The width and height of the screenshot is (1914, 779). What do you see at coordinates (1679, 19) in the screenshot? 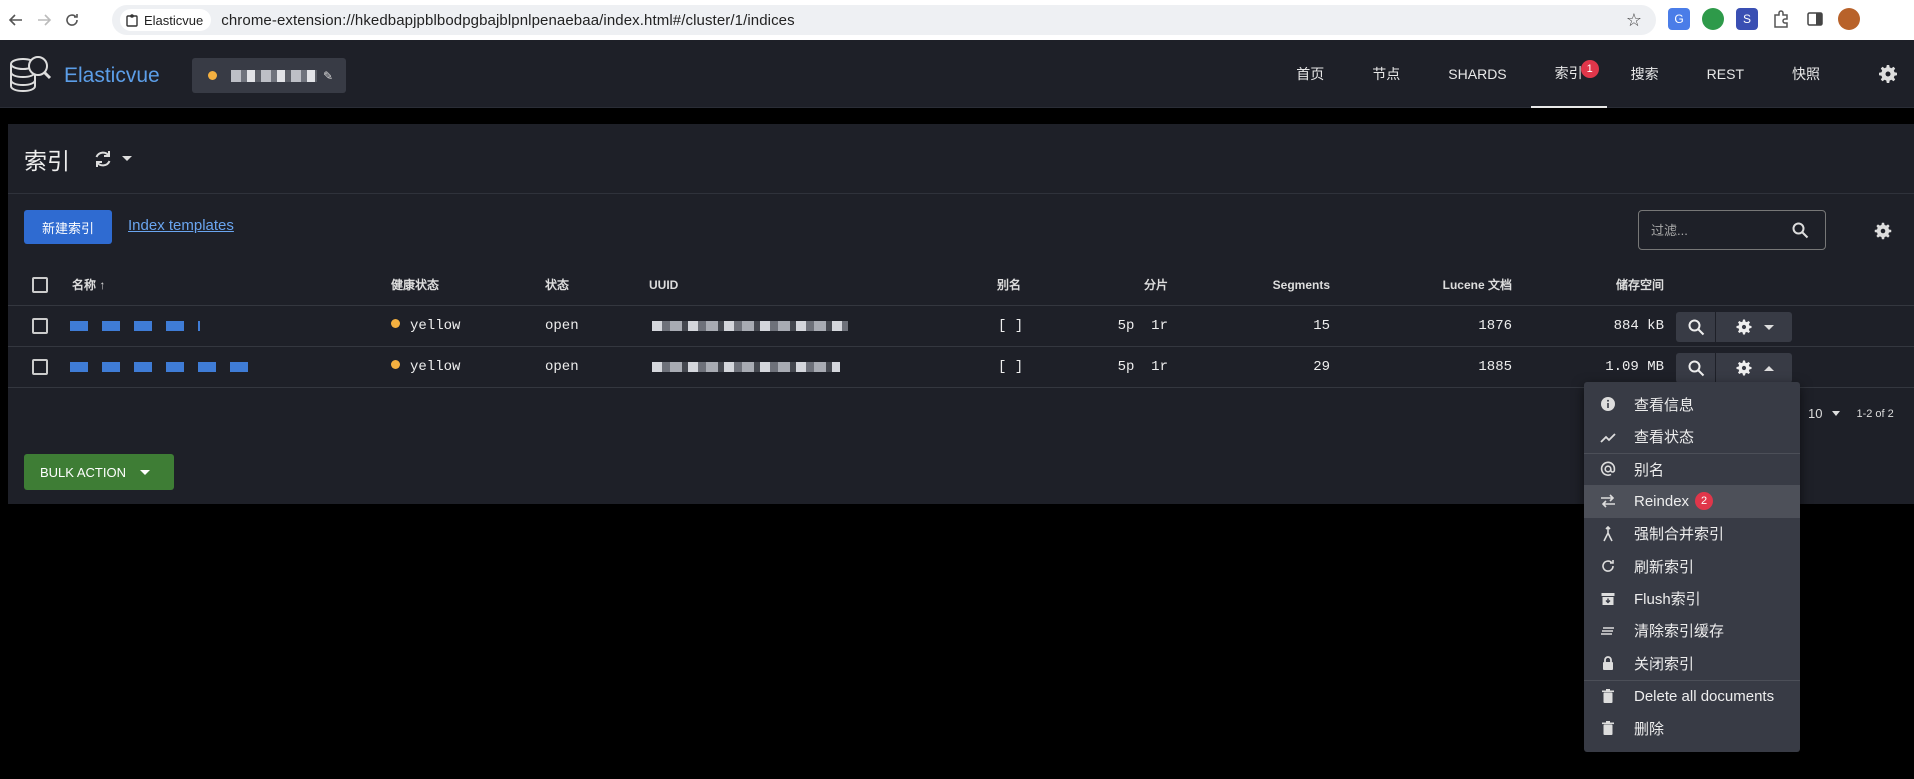
I see `translate-icon: G` at bounding box center [1679, 19].